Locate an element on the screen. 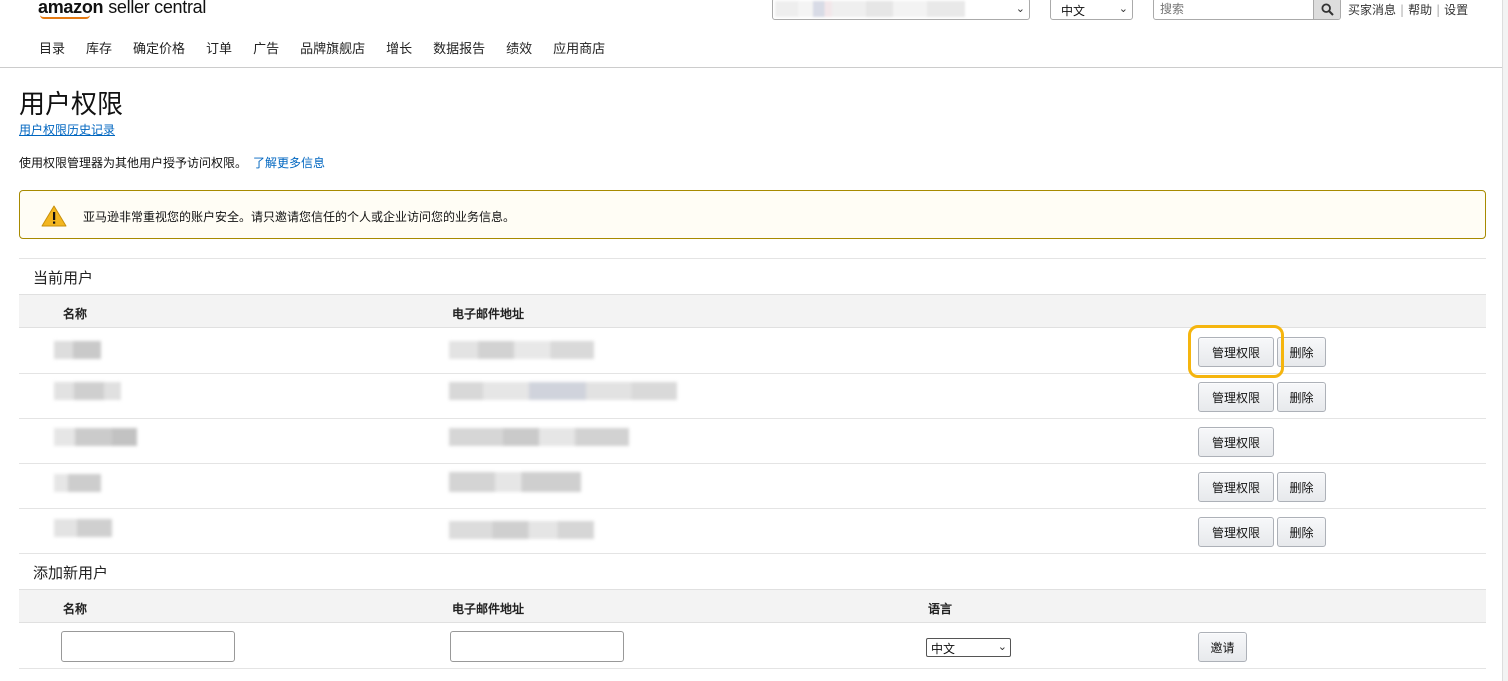 This screenshot has width=1508, height=681. nav-item-orders: 订单 is located at coordinates (219, 47).